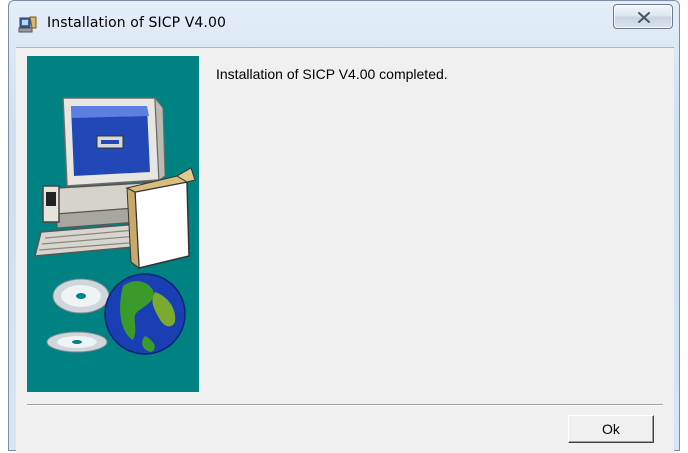 The width and height of the screenshot is (688, 453). What do you see at coordinates (145, 314) in the screenshot?
I see `globe-icon` at bounding box center [145, 314].